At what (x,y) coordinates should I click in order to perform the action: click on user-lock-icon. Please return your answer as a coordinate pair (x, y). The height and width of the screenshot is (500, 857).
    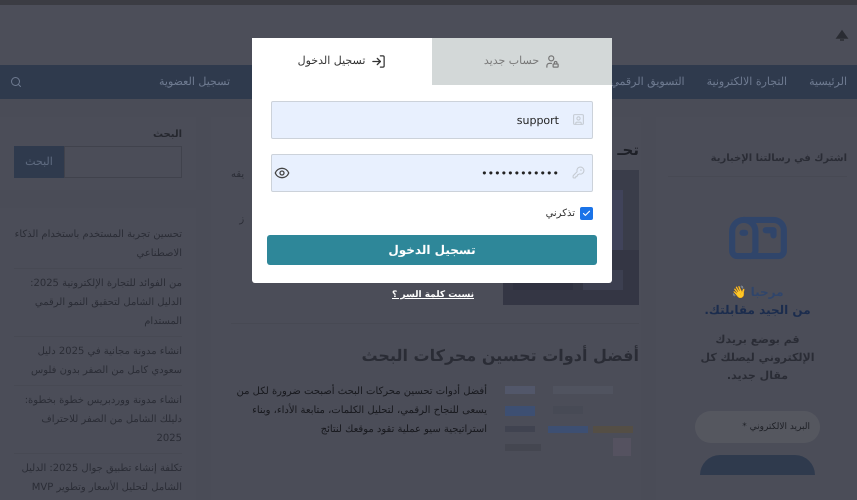
    Looking at the image, I should click on (552, 61).